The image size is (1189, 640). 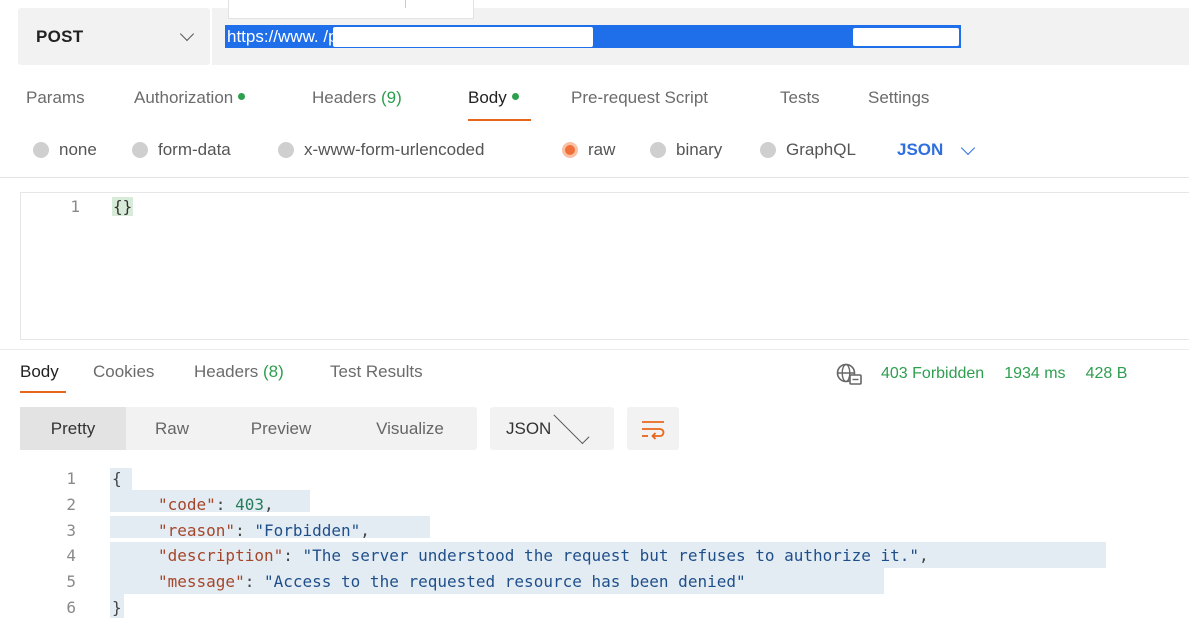 I want to click on view-tab-raw: Raw, so click(x=172, y=428).